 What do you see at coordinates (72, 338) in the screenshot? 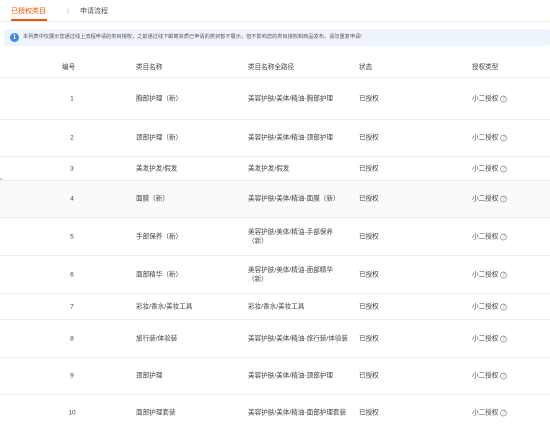
I see `cell-no: 8` at bounding box center [72, 338].